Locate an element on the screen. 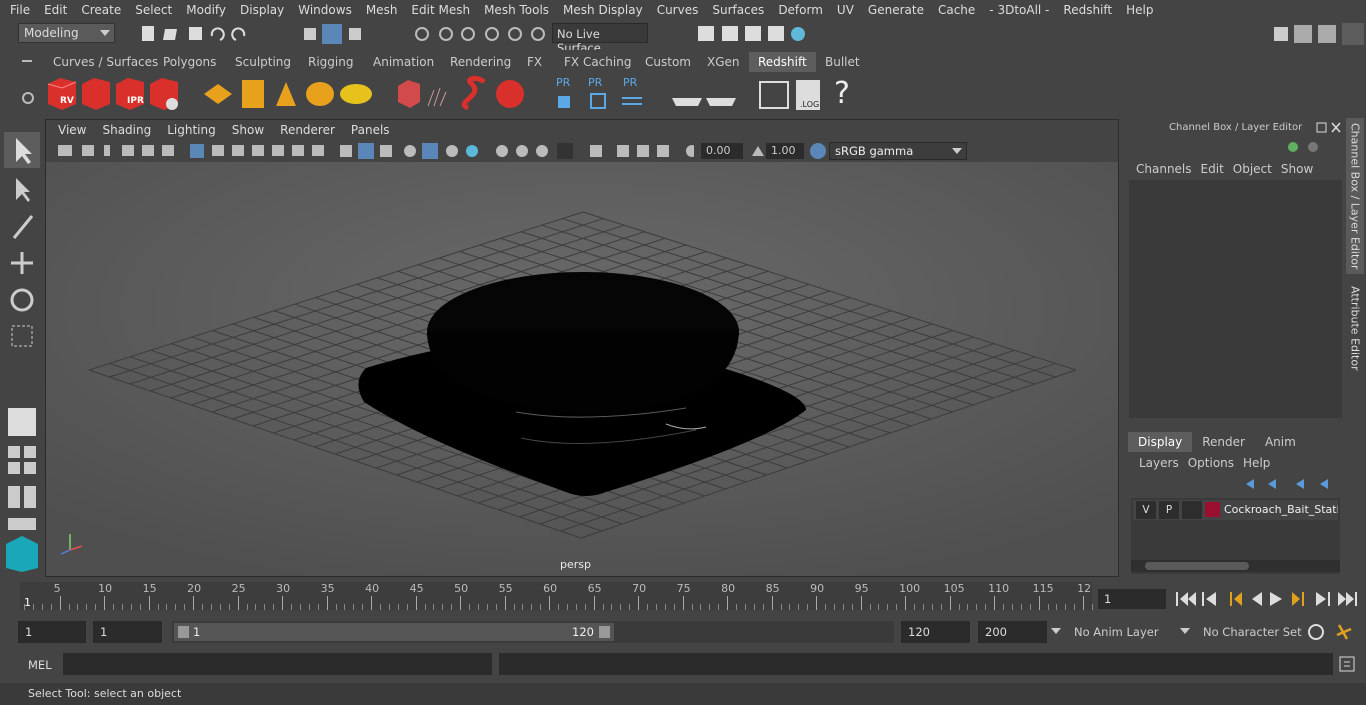  show-menu: Show is located at coordinates (1301, 170).